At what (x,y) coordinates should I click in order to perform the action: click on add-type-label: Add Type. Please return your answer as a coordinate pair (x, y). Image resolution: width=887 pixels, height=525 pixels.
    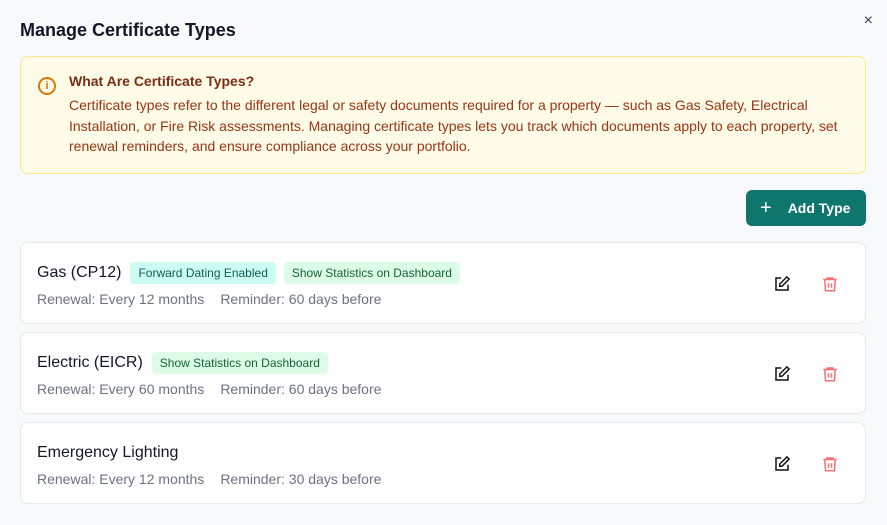
    Looking at the image, I should click on (819, 208).